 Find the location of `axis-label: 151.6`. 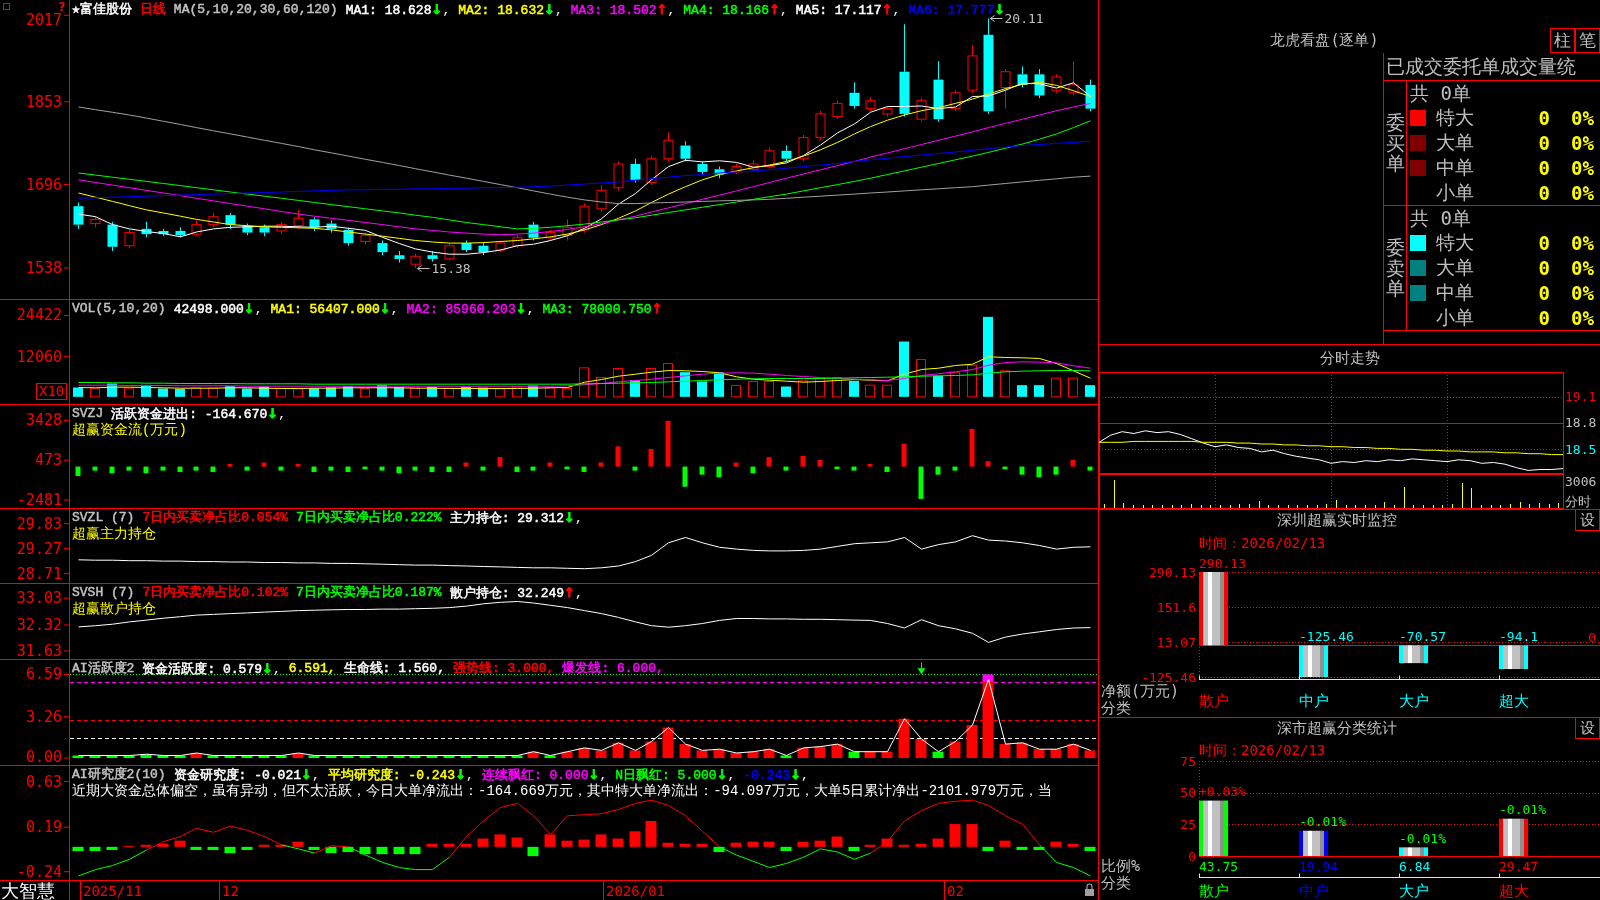

axis-label: 151.6 is located at coordinates (1176, 607).